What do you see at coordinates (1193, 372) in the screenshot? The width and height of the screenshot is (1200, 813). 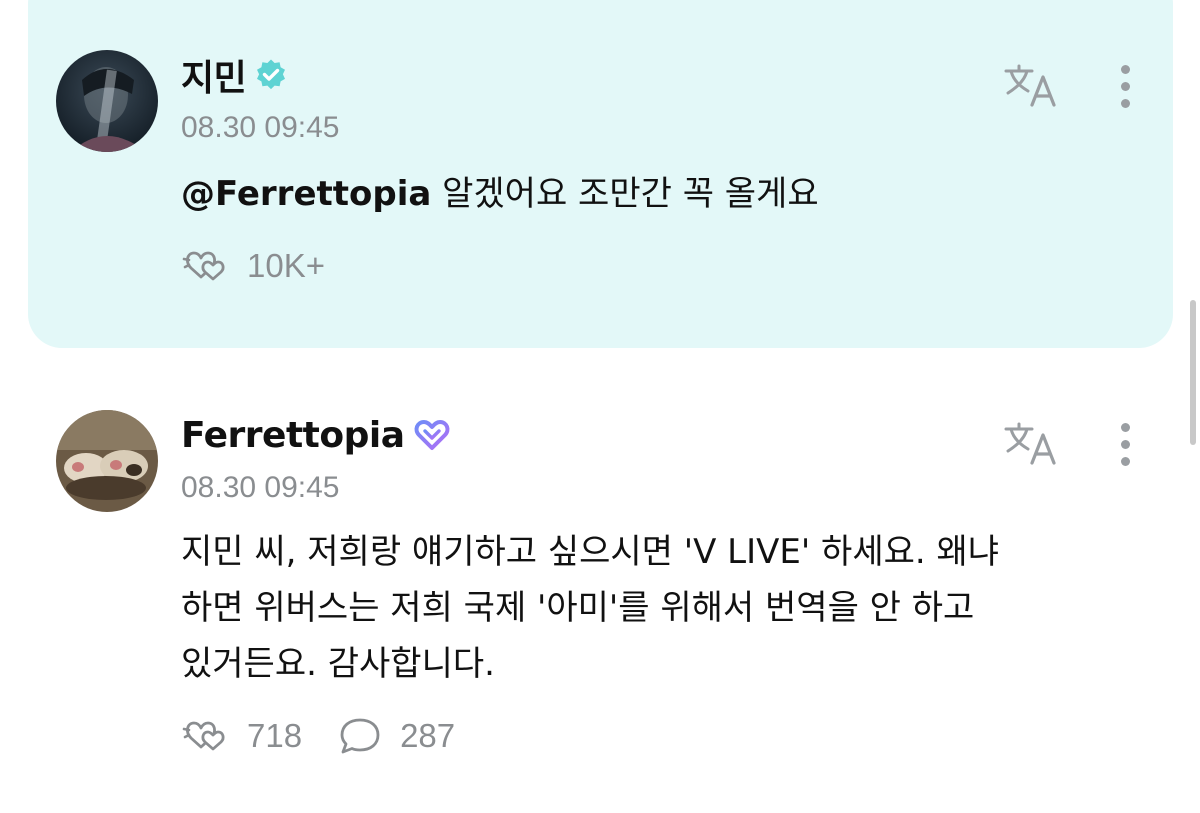 I see `scrollbar` at bounding box center [1193, 372].